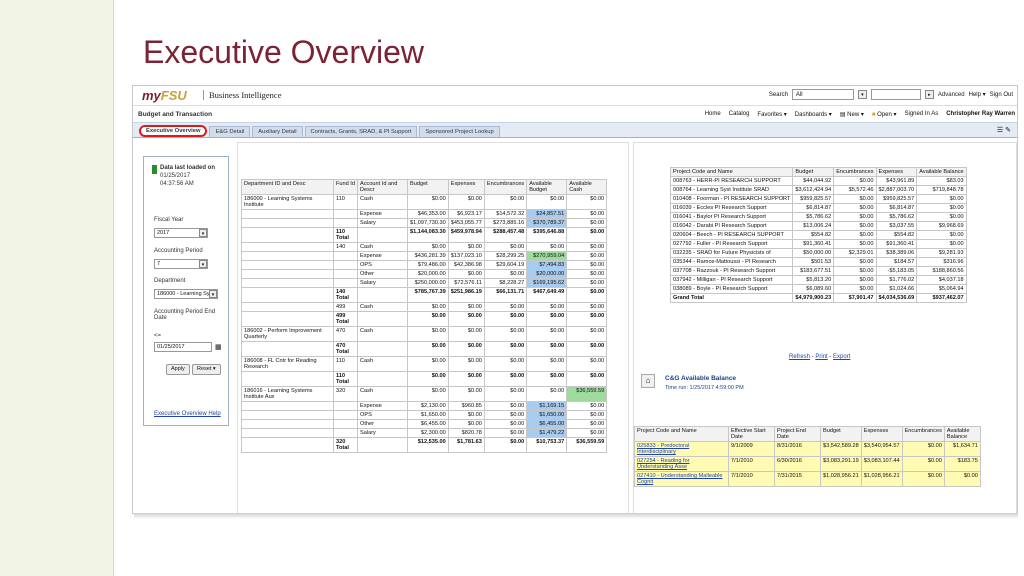 The height and width of the screenshot is (576, 1024). I want to click on table-cell: $250,000.00, so click(428, 283).